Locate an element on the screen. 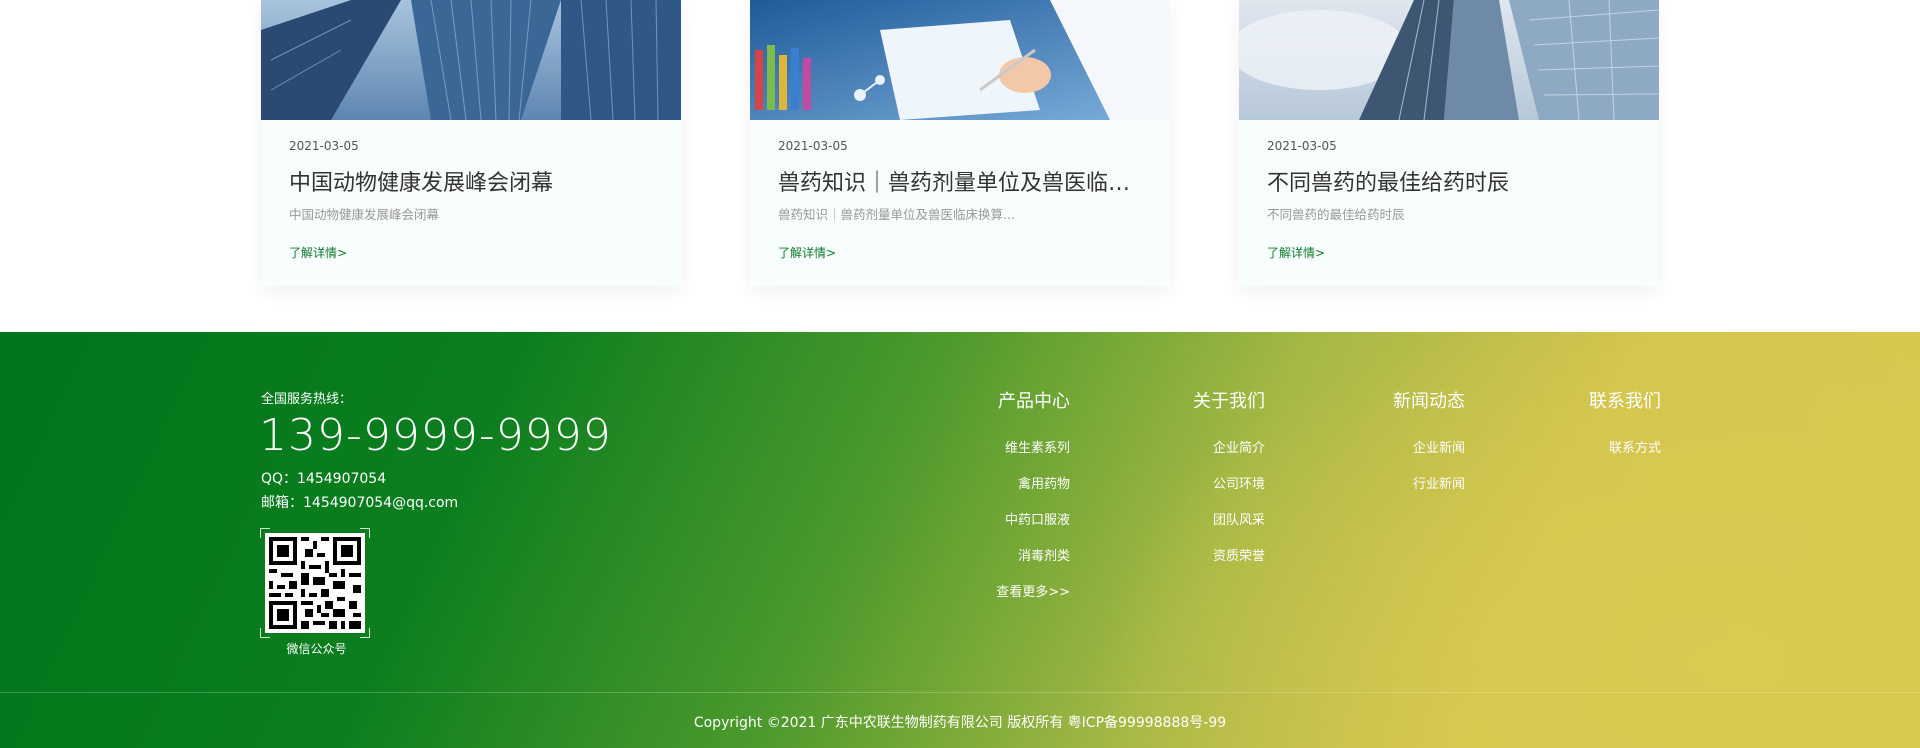 The width and height of the screenshot is (1920, 748). footer-link: 团队风采 is located at coordinates (1239, 518).